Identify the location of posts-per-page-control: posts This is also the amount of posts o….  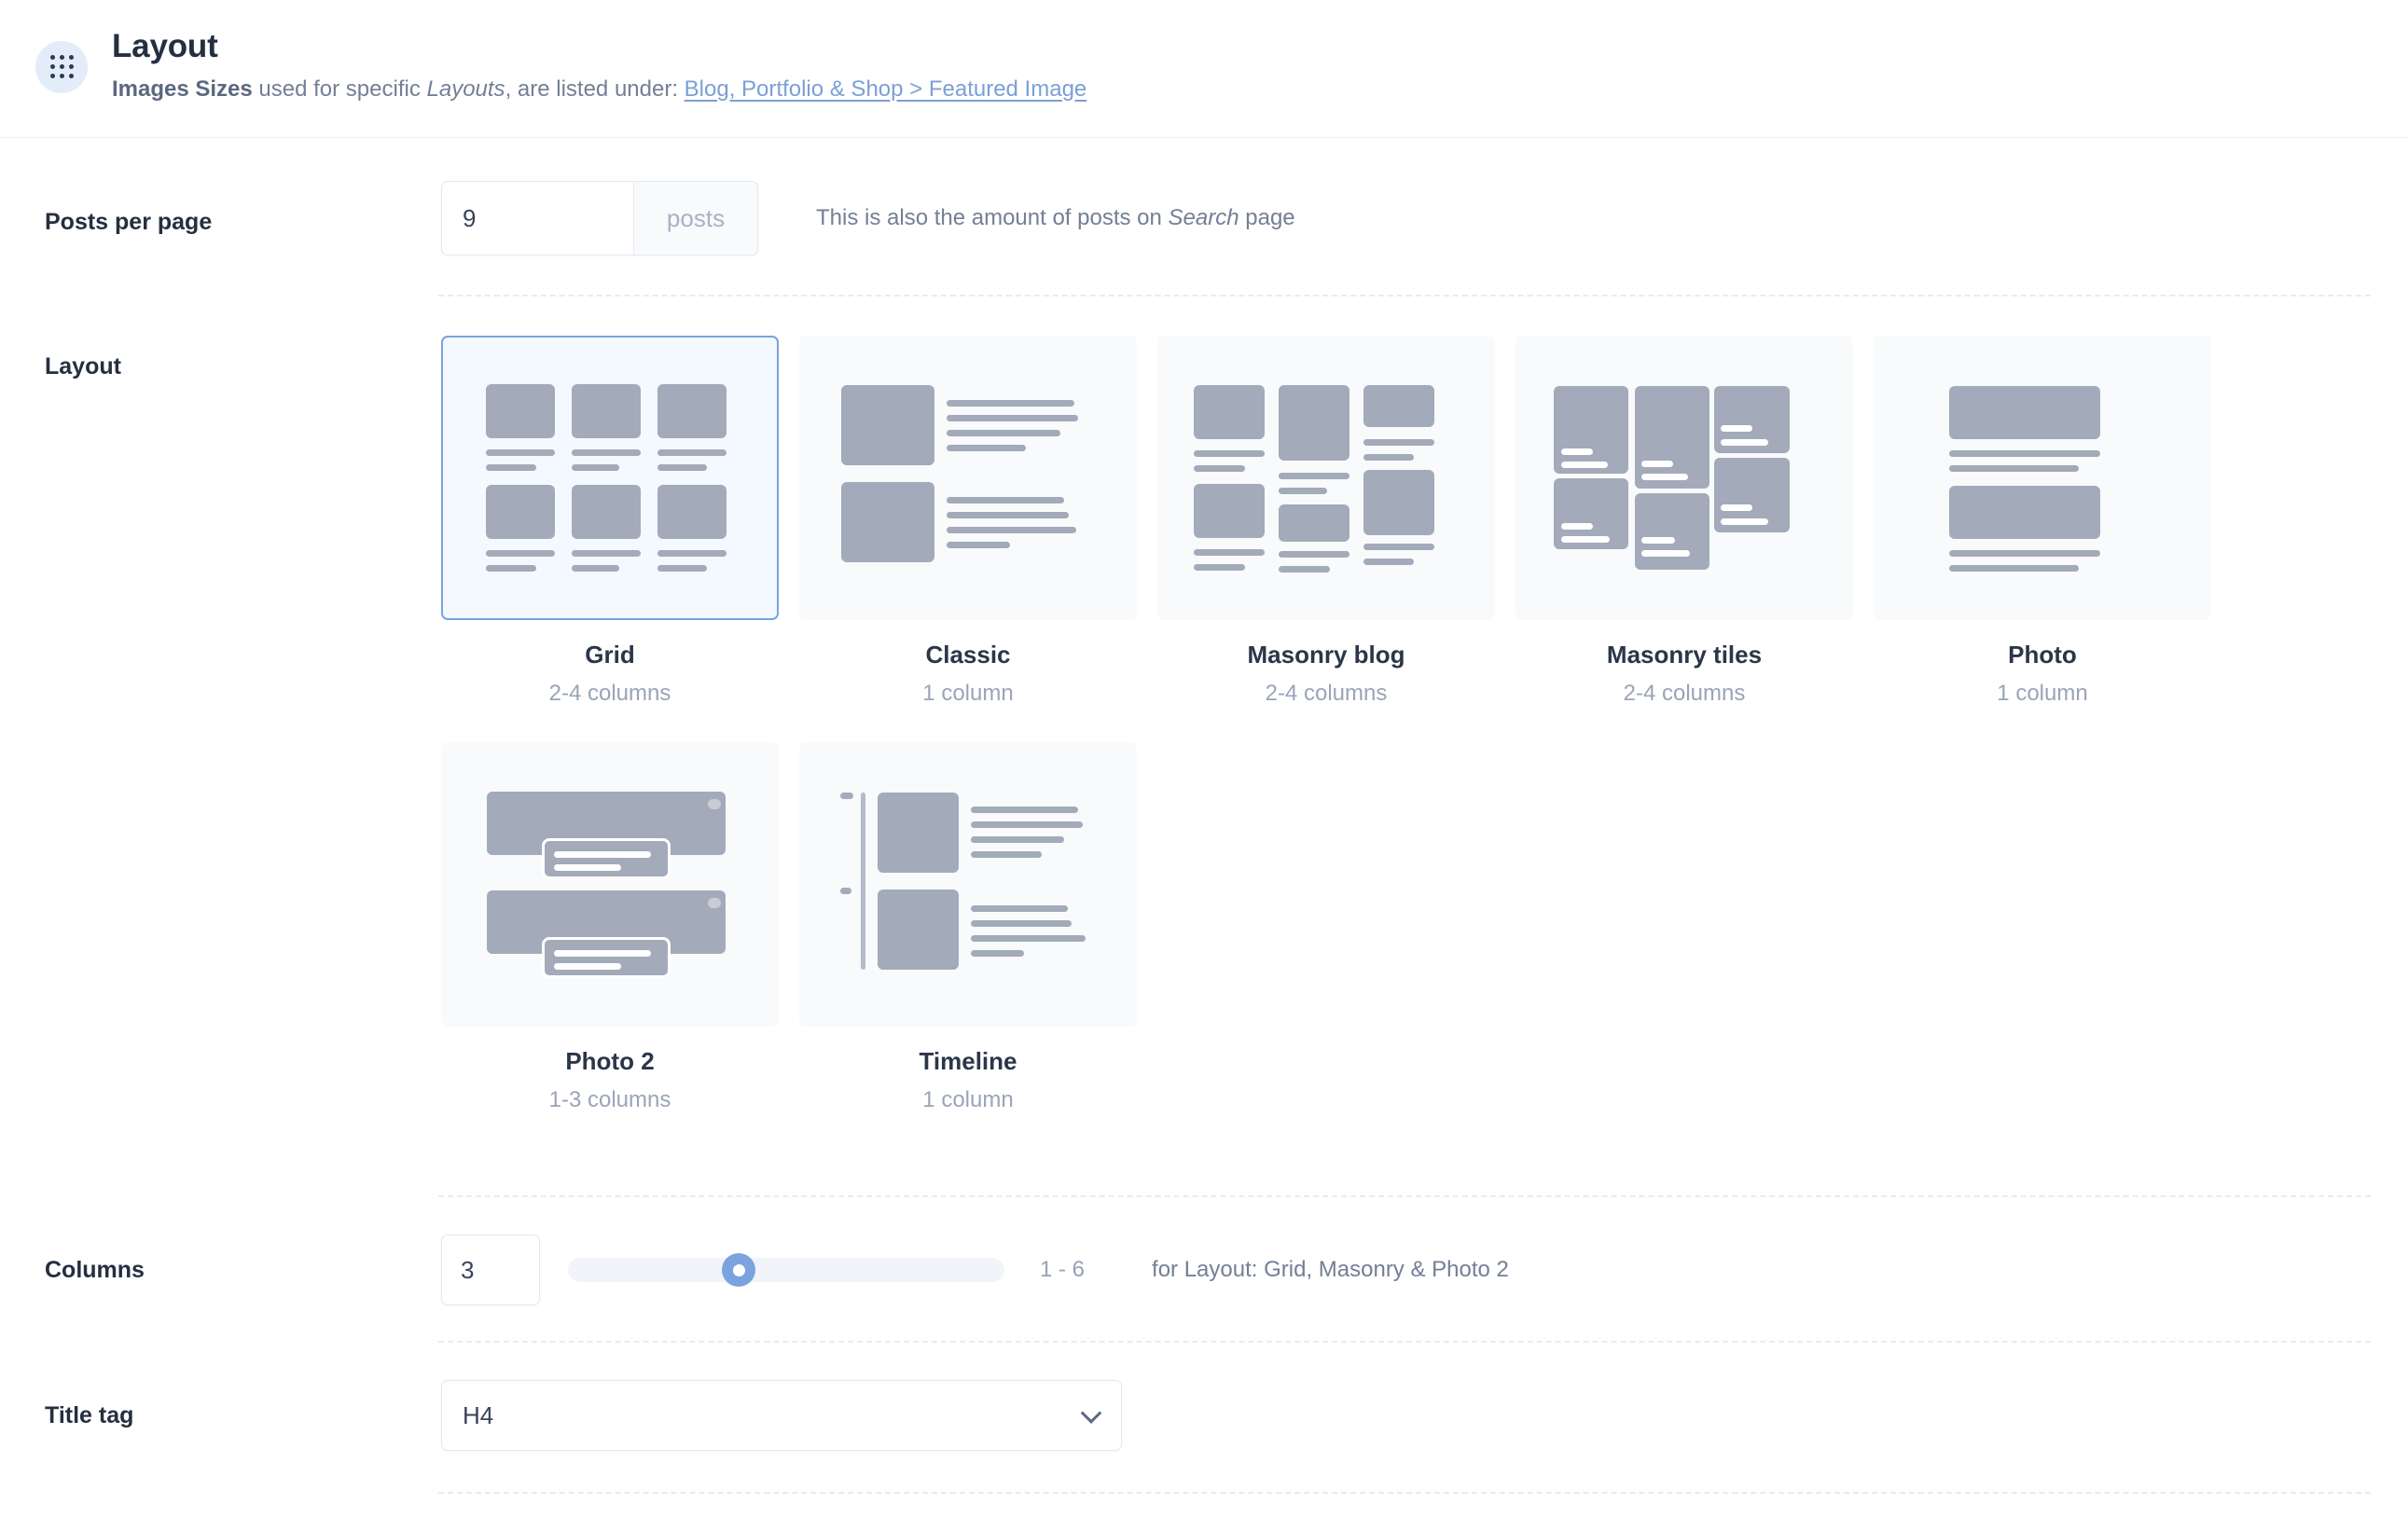
(1406, 218).